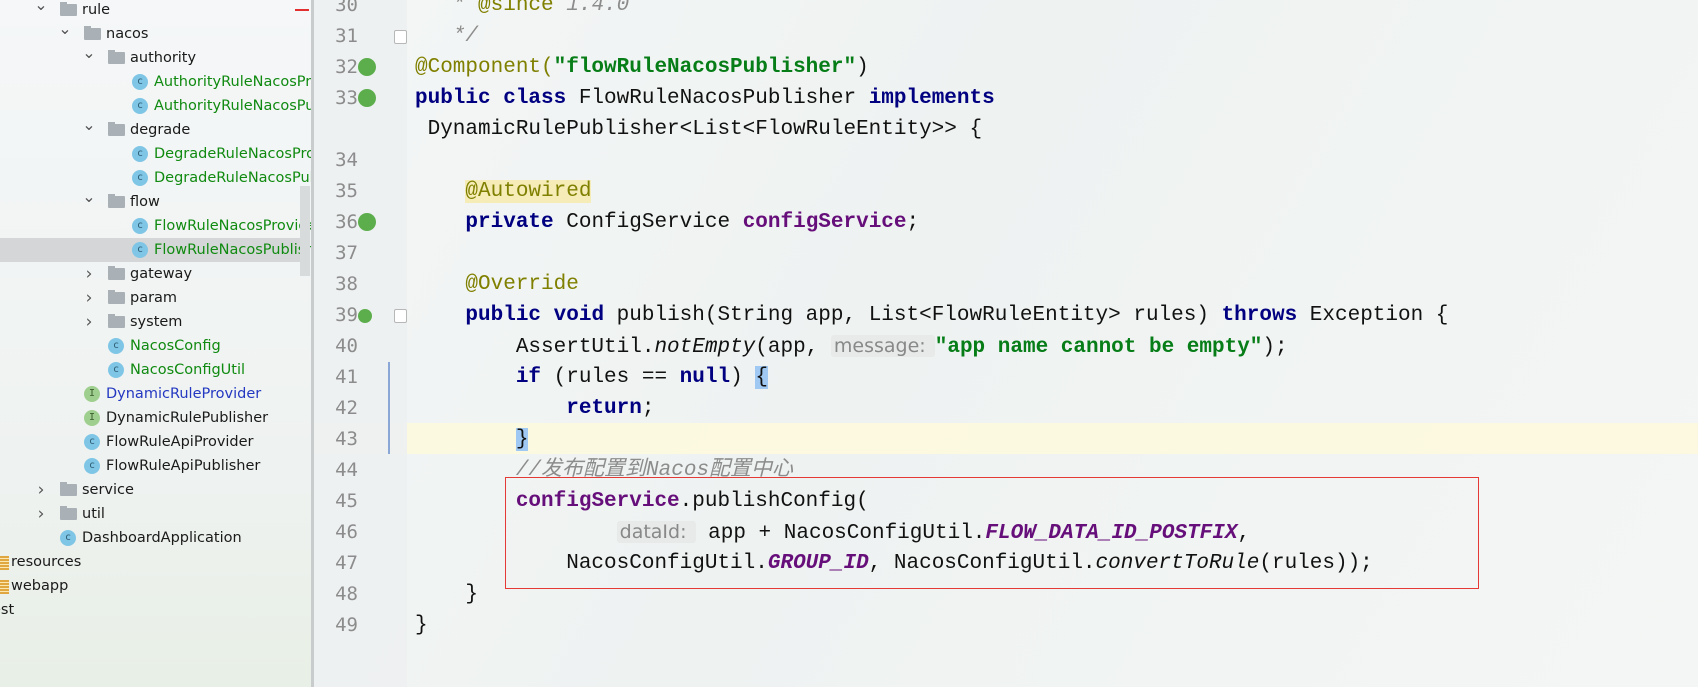 This screenshot has height=687, width=1698. Describe the element at coordinates (367, 98) in the screenshot. I see `bean-class-icon` at that location.